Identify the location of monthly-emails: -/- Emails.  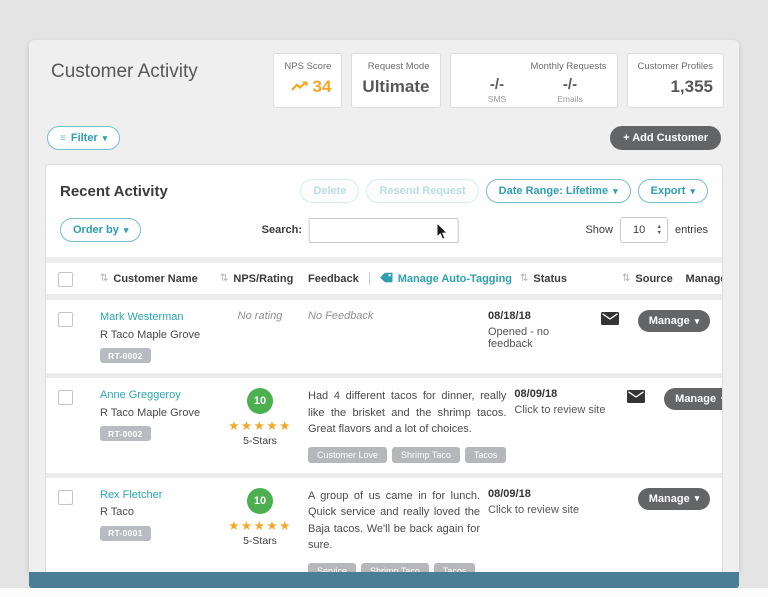
(570, 90).